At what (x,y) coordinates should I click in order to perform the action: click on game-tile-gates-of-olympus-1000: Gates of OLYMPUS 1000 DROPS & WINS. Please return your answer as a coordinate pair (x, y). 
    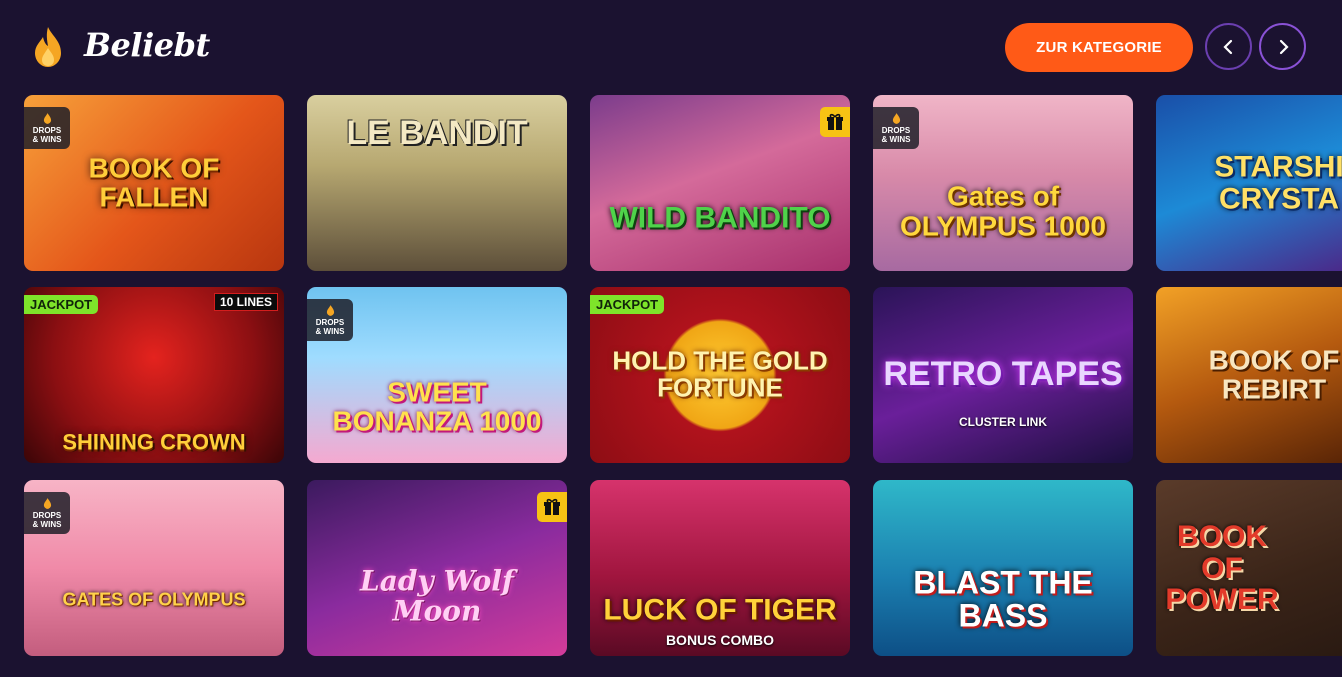
    Looking at the image, I should click on (1003, 183).